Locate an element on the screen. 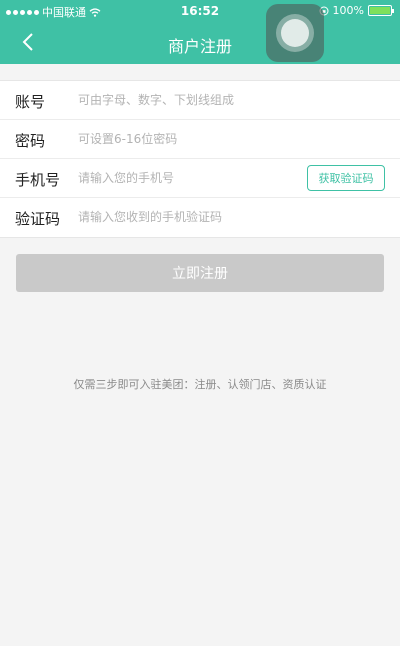 This screenshot has width=400, height=646. password-input is located at coordinates (228, 139).